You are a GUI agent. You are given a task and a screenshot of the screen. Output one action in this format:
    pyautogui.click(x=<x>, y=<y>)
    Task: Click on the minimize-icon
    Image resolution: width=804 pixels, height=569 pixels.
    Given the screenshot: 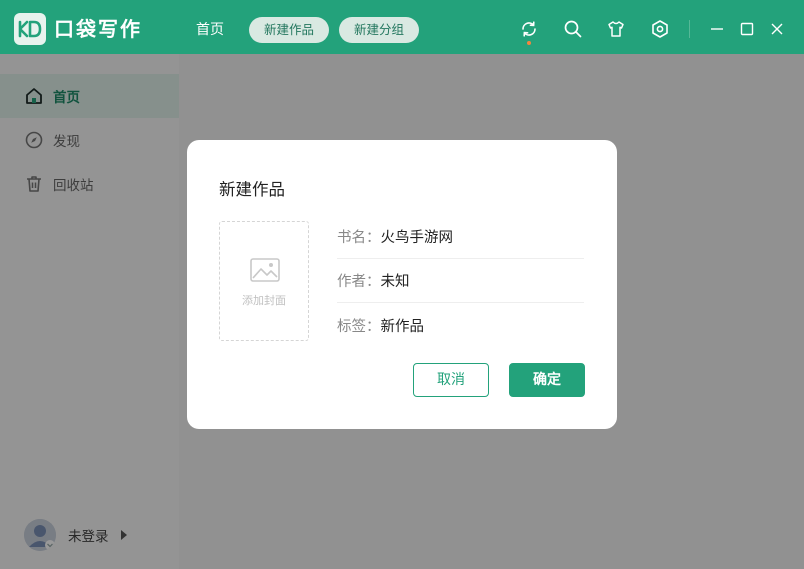 What is the action you would take?
    pyautogui.click(x=717, y=29)
    